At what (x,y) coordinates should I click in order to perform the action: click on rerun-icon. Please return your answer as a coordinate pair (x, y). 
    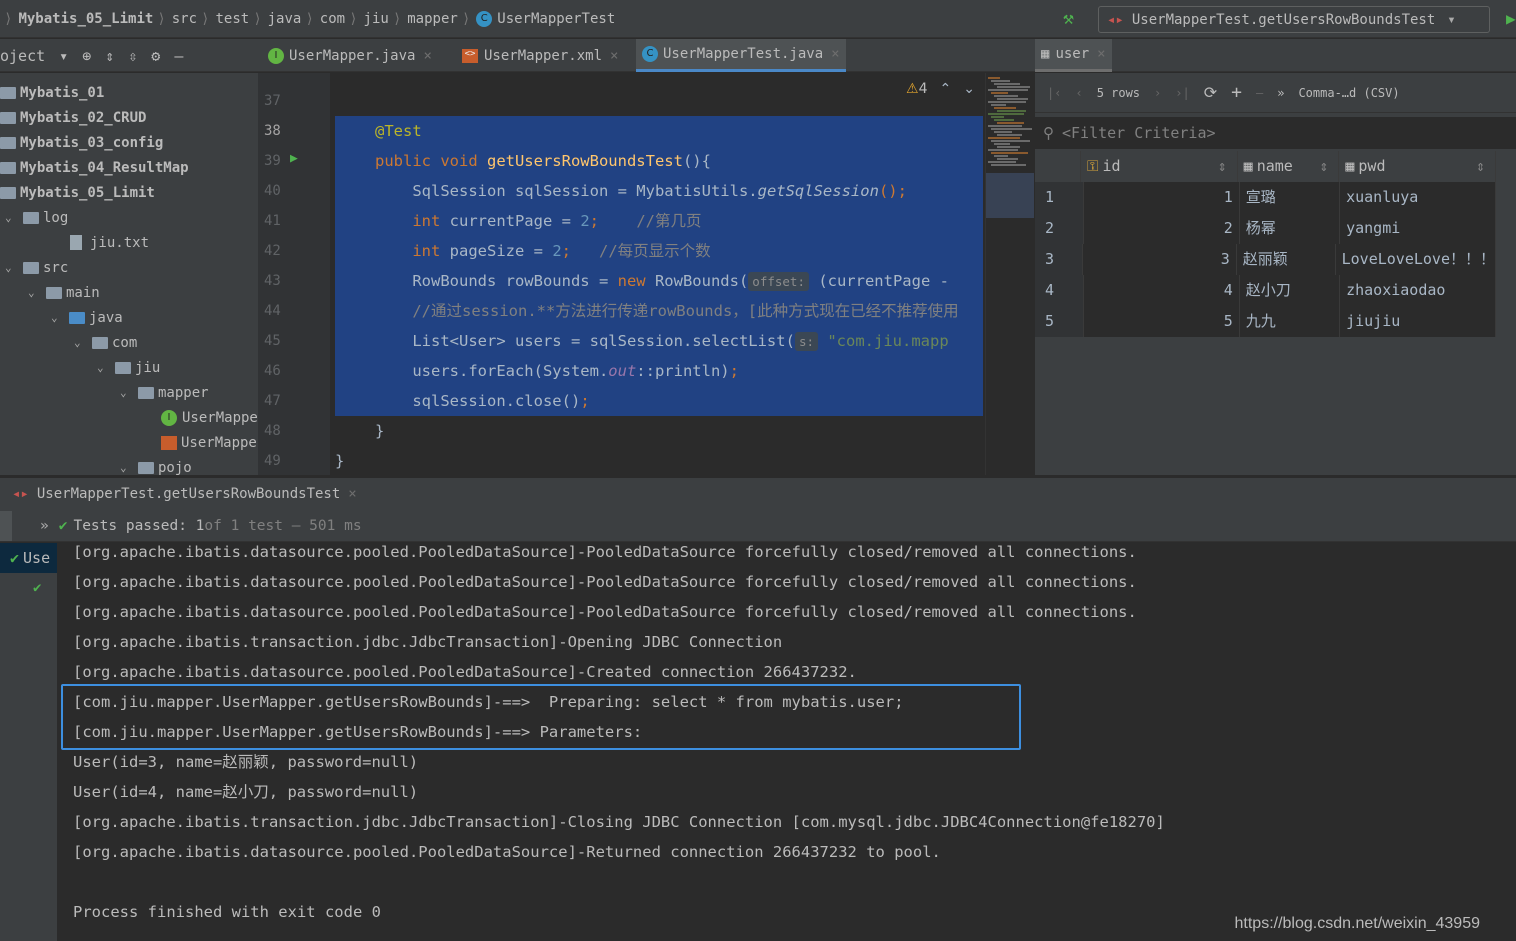
    Looking at the image, I should click on (6, 525).